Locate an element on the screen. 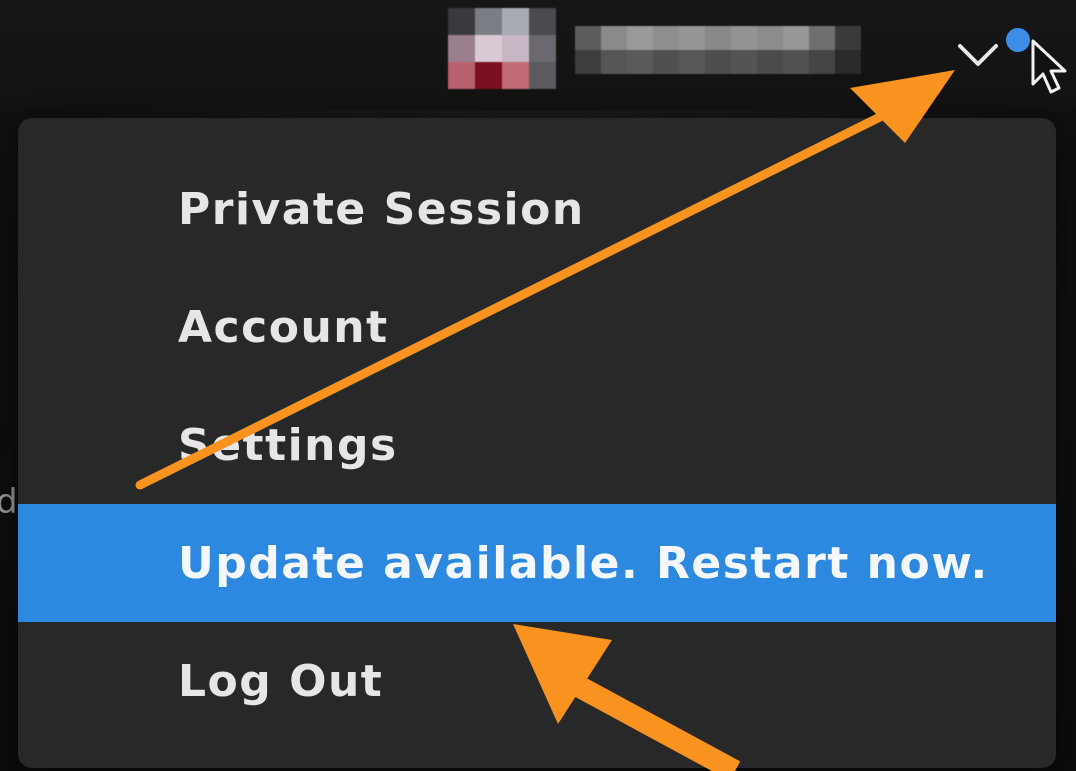 The height and width of the screenshot is (771, 1076). chevron-down-icon is located at coordinates (978, 55).